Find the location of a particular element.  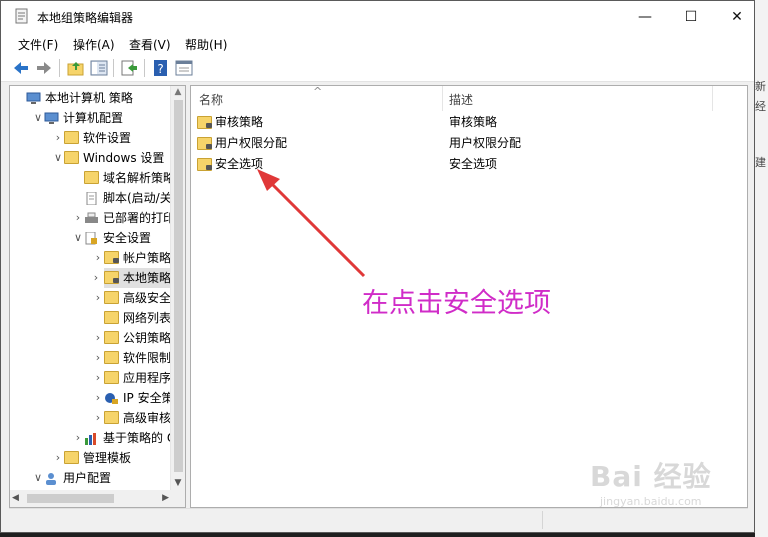

tree-item: › 管理模板 is located at coordinates (90, 458).